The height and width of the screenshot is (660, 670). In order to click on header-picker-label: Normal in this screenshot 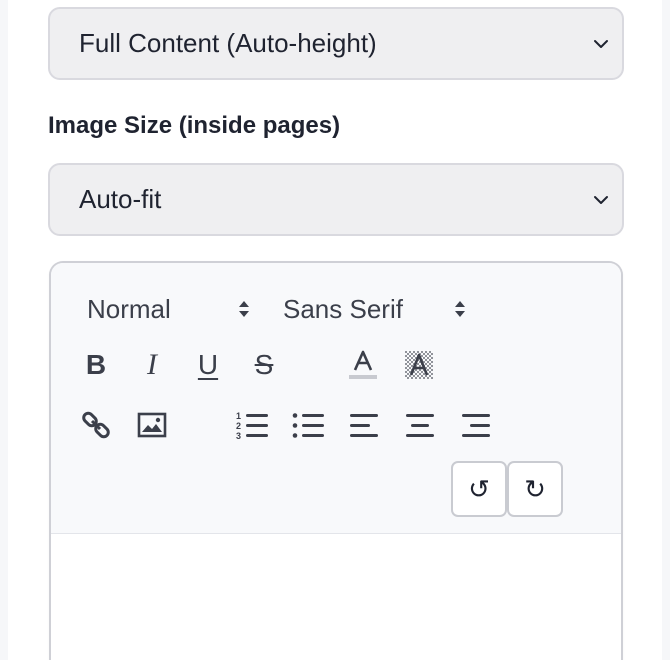, I will do `click(129, 308)`.